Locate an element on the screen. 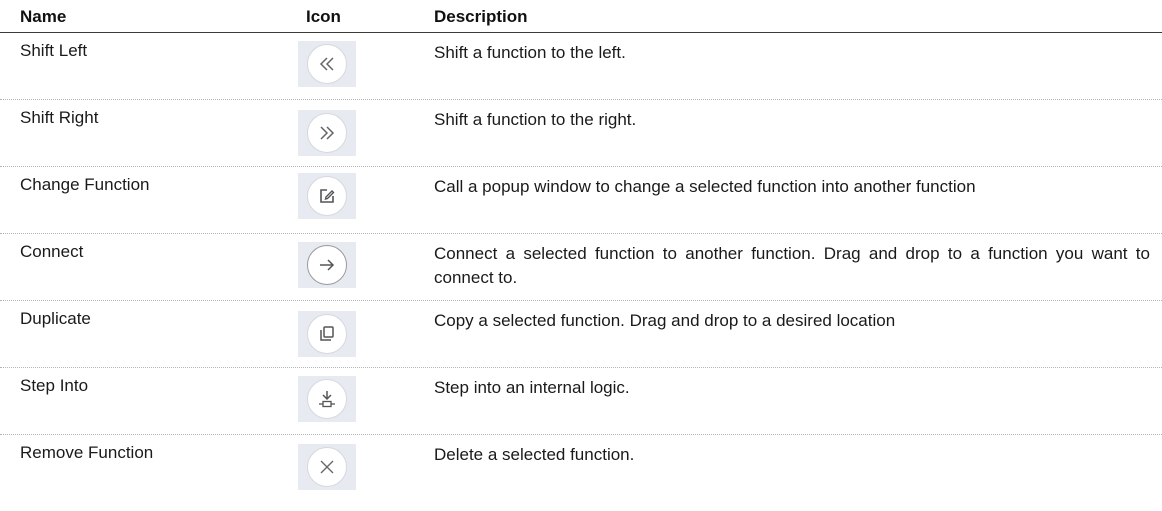  edit-icon is located at coordinates (327, 196).